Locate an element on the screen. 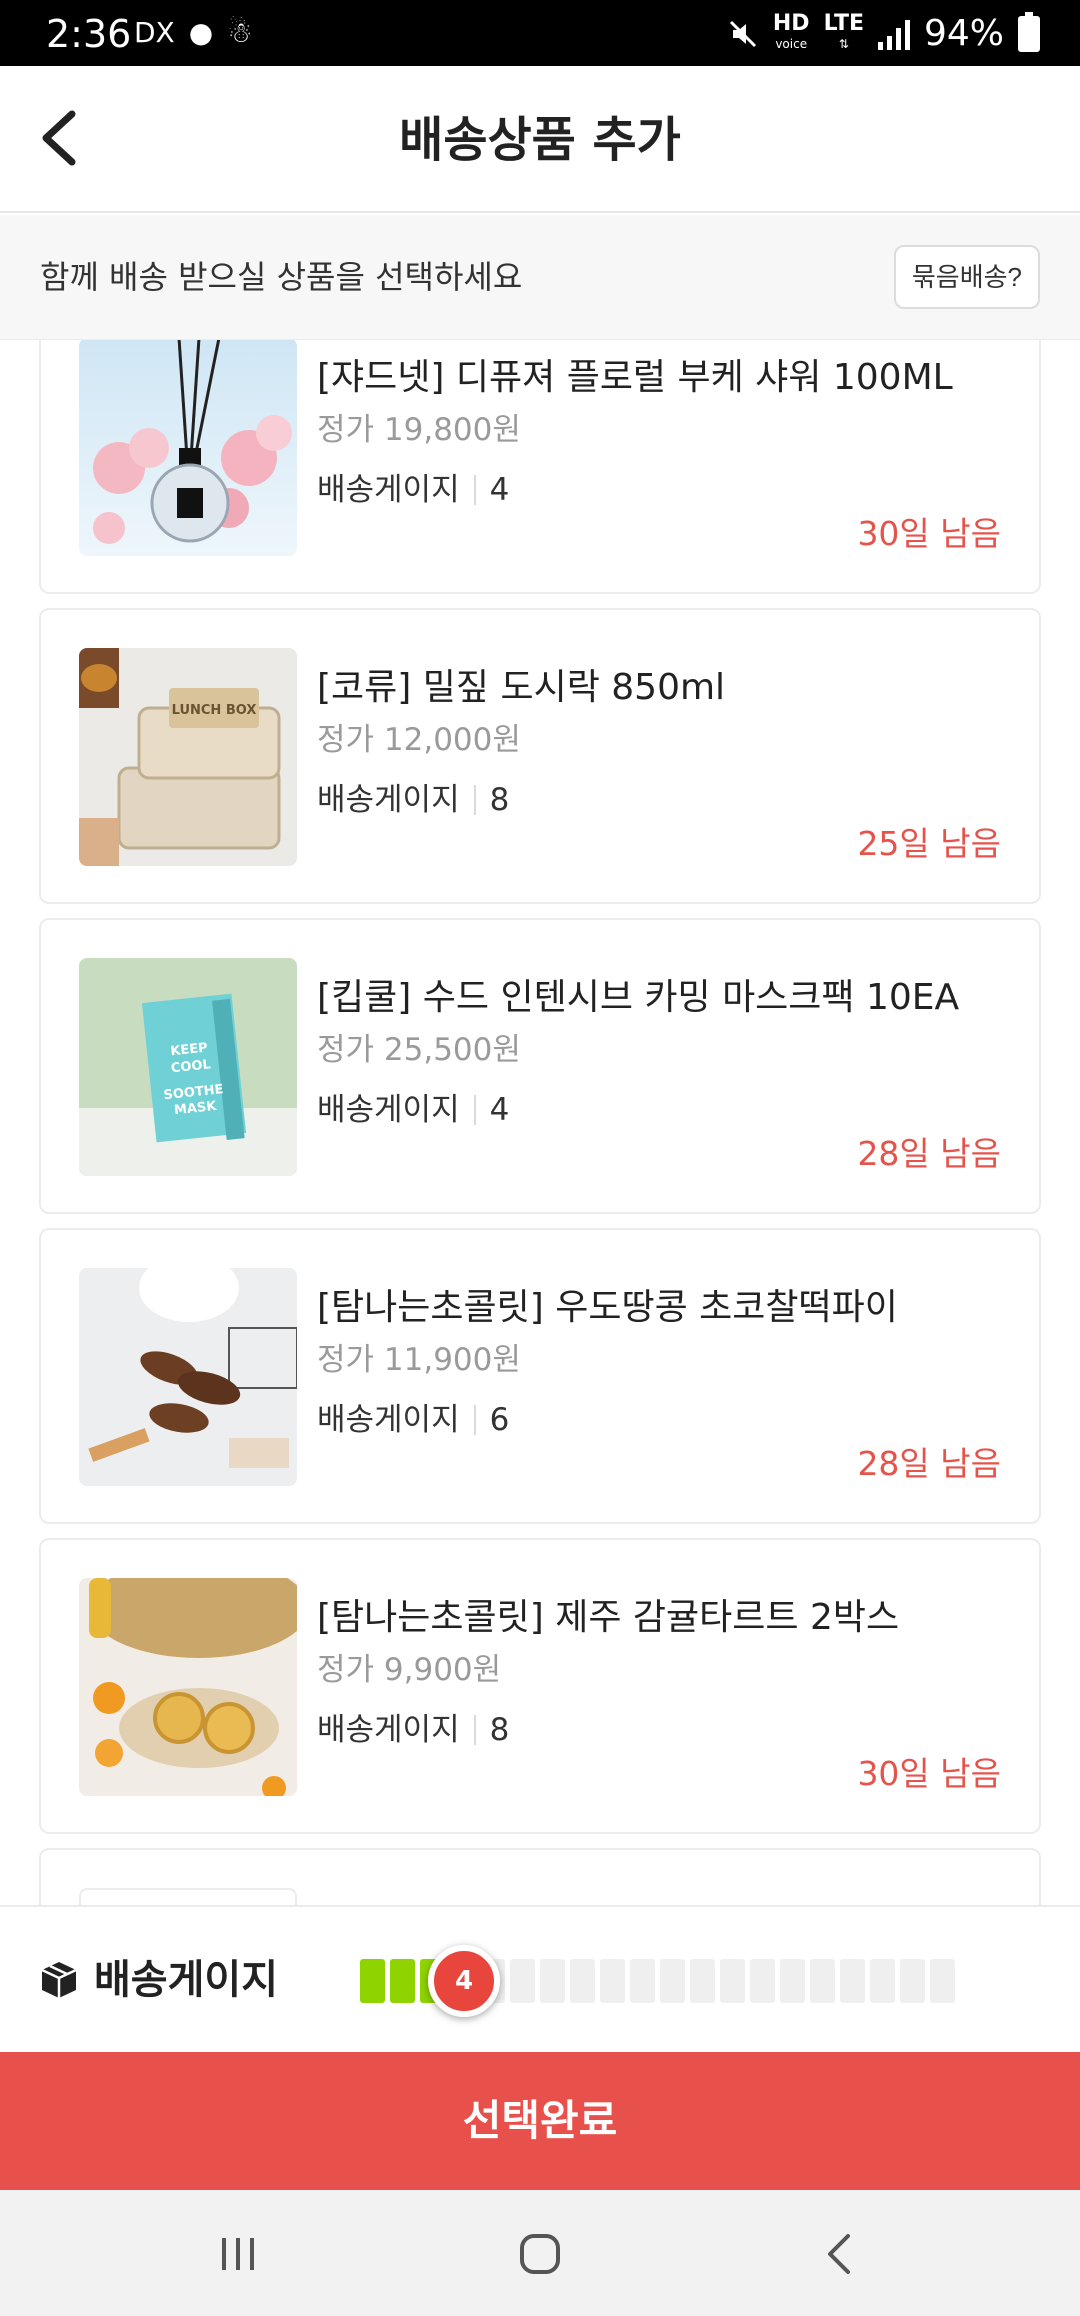  status-notification-icons: DX ● ☃ is located at coordinates (193, 33).